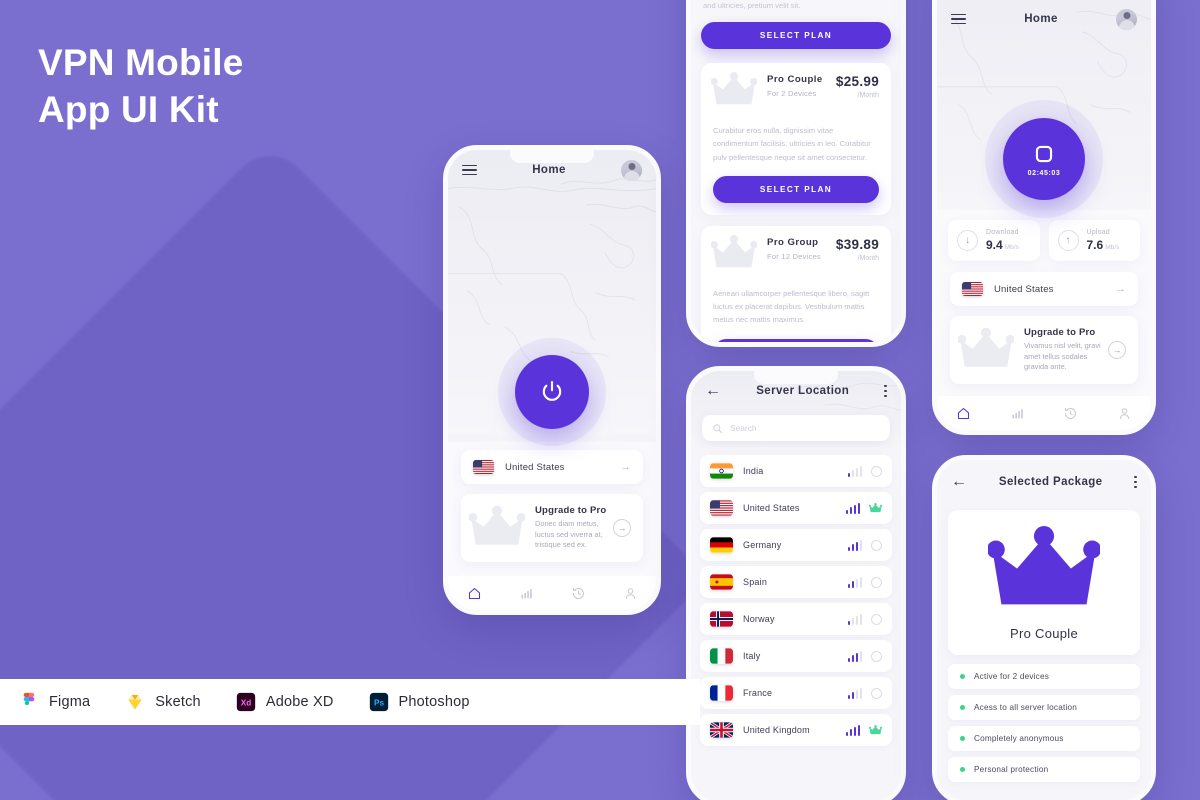 This screenshot has width=1200, height=800. What do you see at coordinates (419, 702) in the screenshot?
I see `tool-photoshop: Ps Photoshop` at bounding box center [419, 702].